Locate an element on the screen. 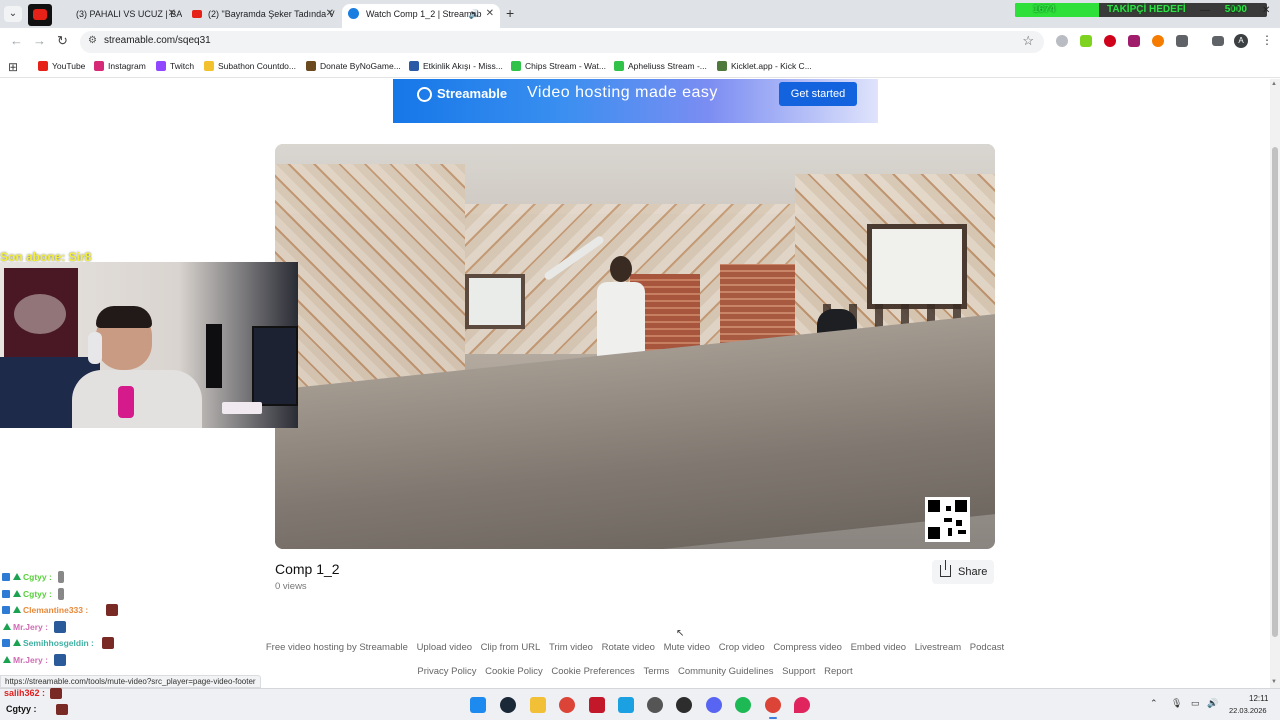  maps-pin-icon is located at coordinates (802, 705).